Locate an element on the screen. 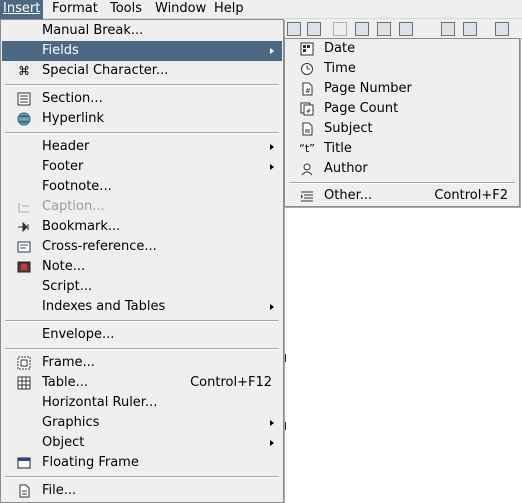 Image resolution: width=522 pixels, height=503 pixels. table-icon is located at coordinates (24, 383).